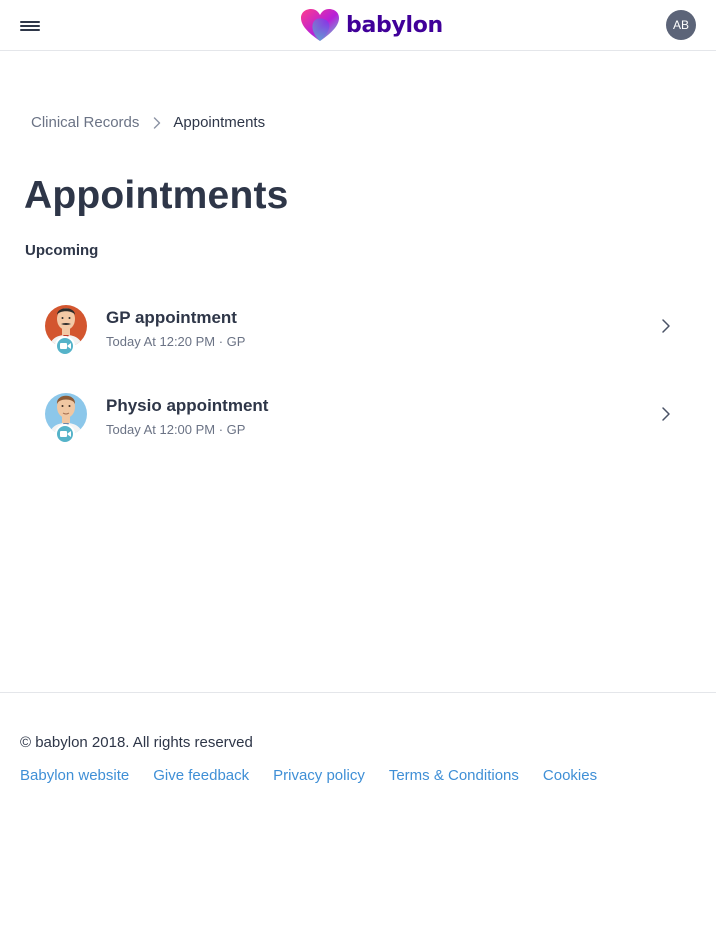 The height and width of the screenshot is (929, 716). What do you see at coordinates (454, 775) in the screenshot?
I see `footer-link-terms-conditions: Terms & Conditions` at bounding box center [454, 775].